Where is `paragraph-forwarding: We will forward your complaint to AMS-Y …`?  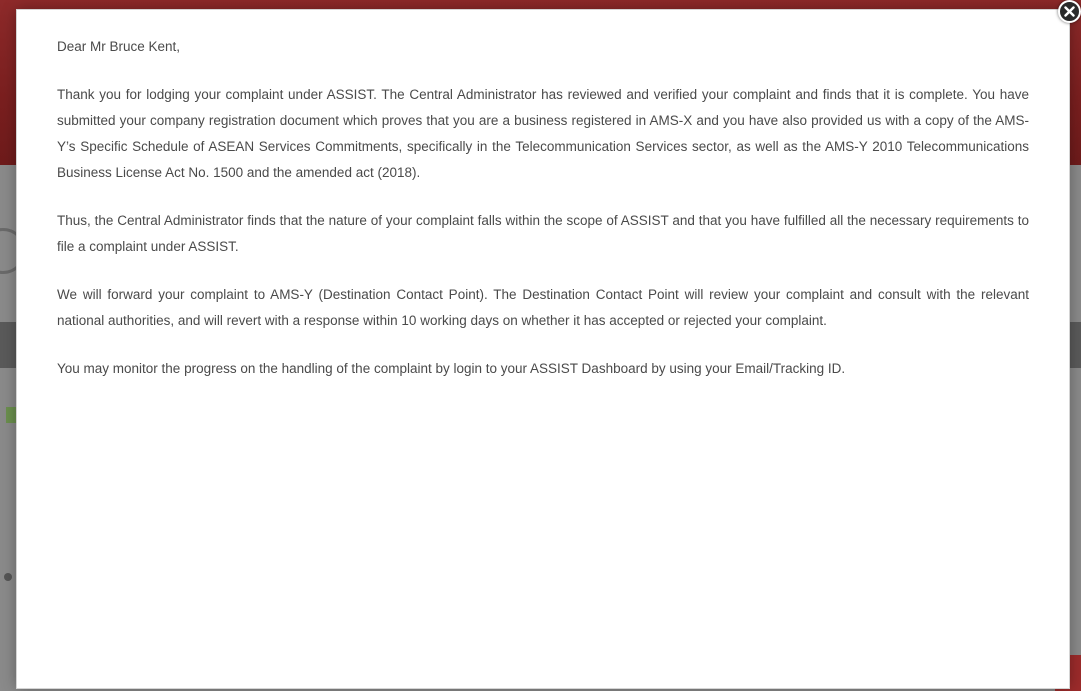 paragraph-forwarding: We will forward your complaint to AMS-Y … is located at coordinates (543, 307).